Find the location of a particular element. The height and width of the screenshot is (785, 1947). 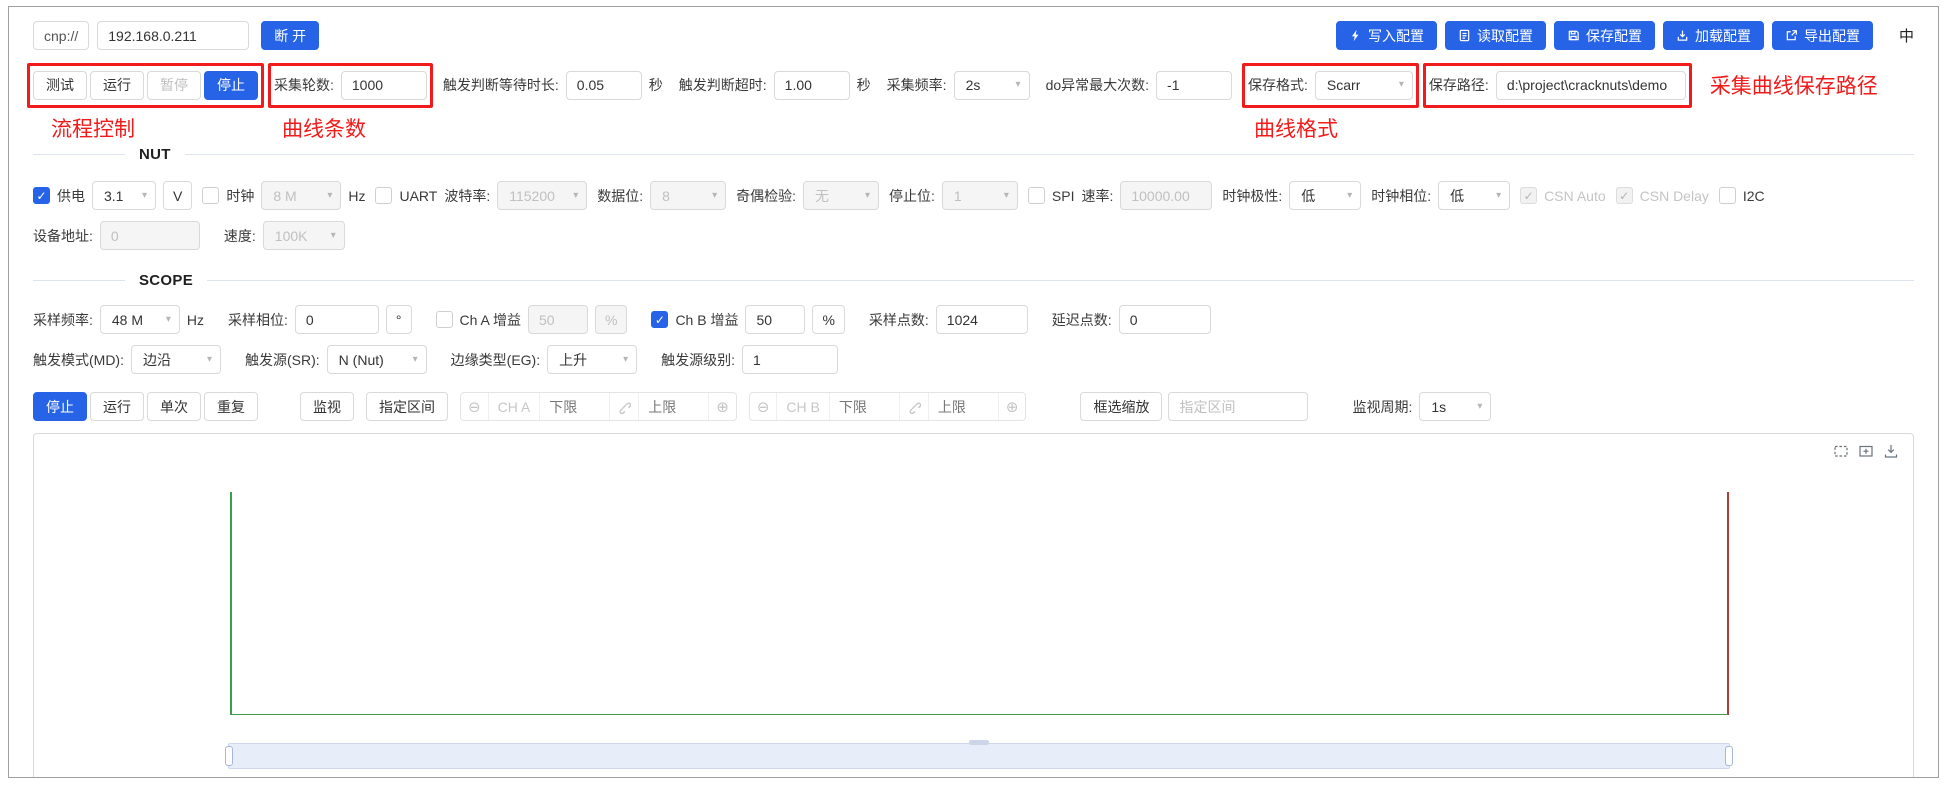

ch-b-gain-input is located at coordinates (775, 319).